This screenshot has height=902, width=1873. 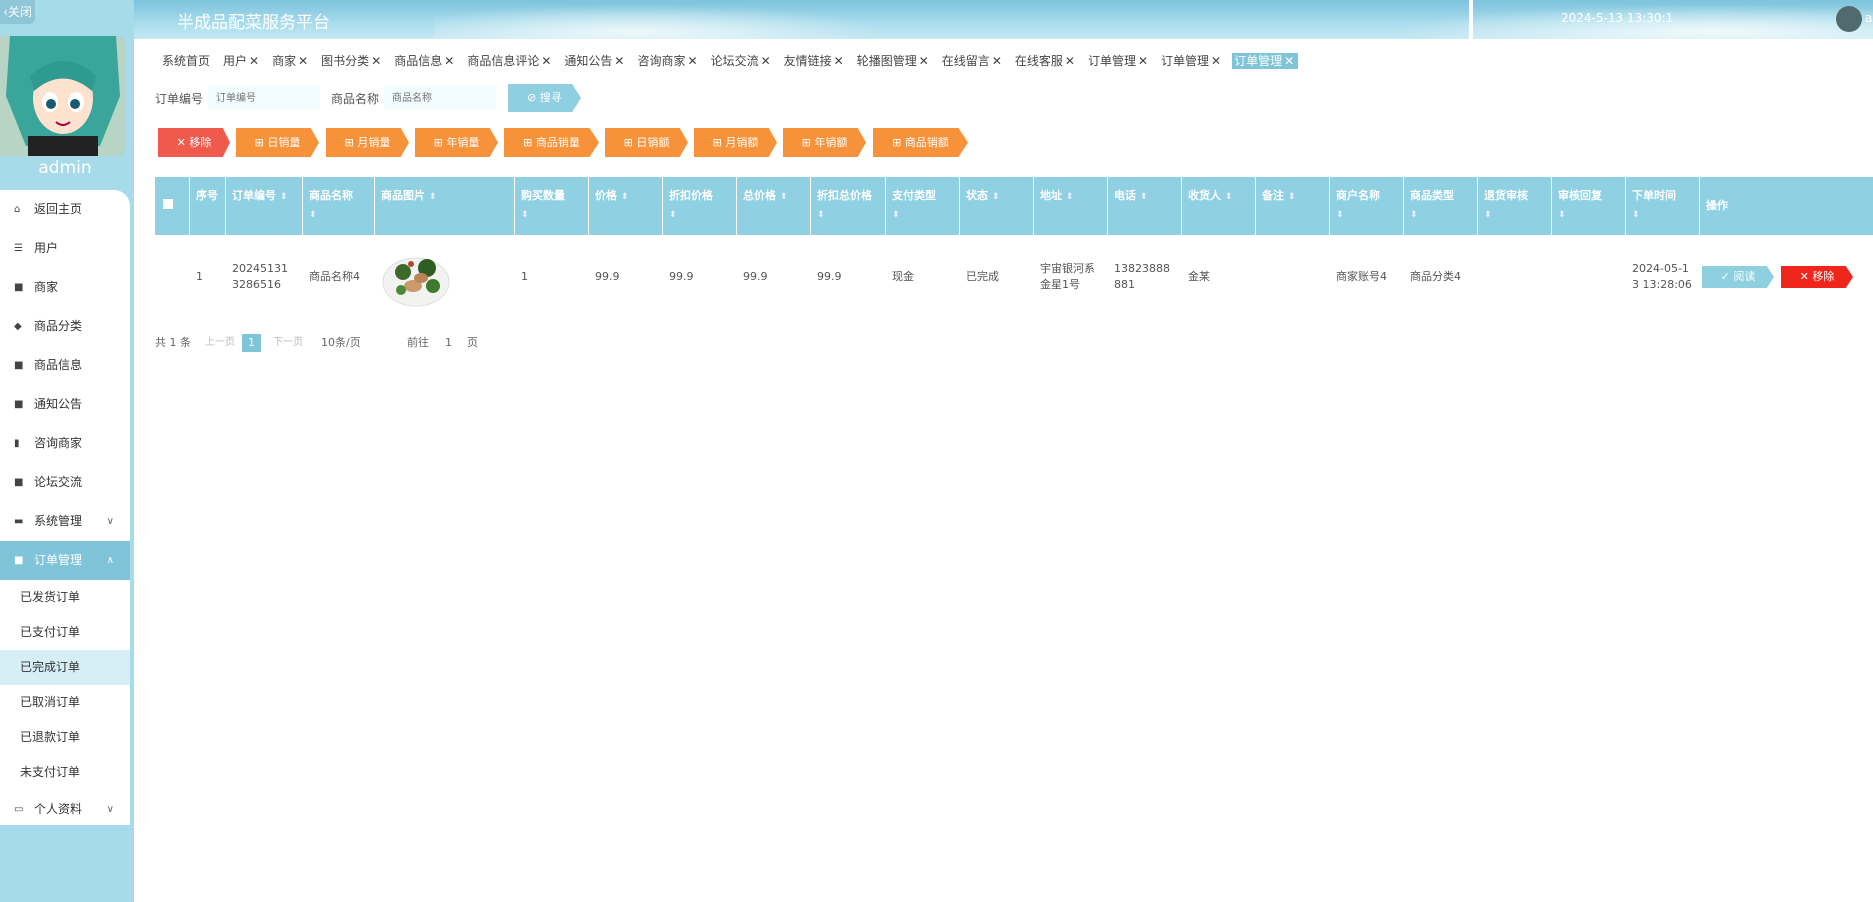 What do you see at coordinates (194, 142) in the screenshot?
I see `remove-button: ✕ 移除` at bounding box center [194, 142].